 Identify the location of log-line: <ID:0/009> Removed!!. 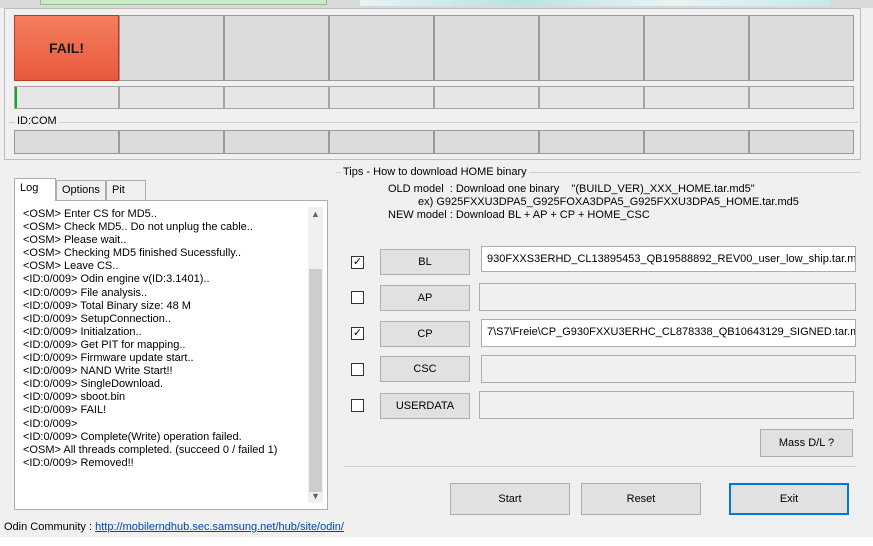
(78, 462).